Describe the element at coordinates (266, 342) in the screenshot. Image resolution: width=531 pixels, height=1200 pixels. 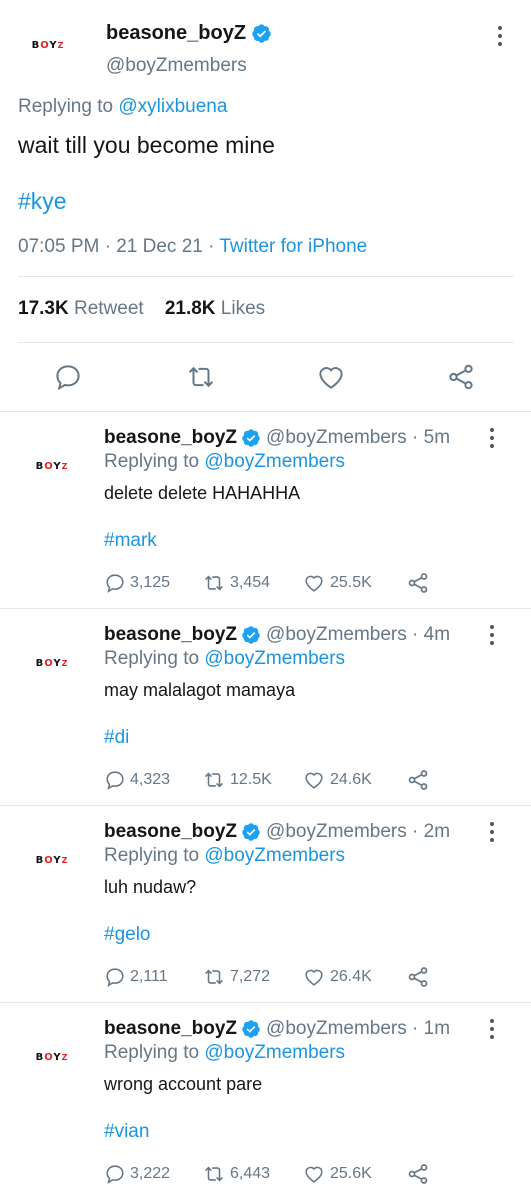
I see `divider` at that location.